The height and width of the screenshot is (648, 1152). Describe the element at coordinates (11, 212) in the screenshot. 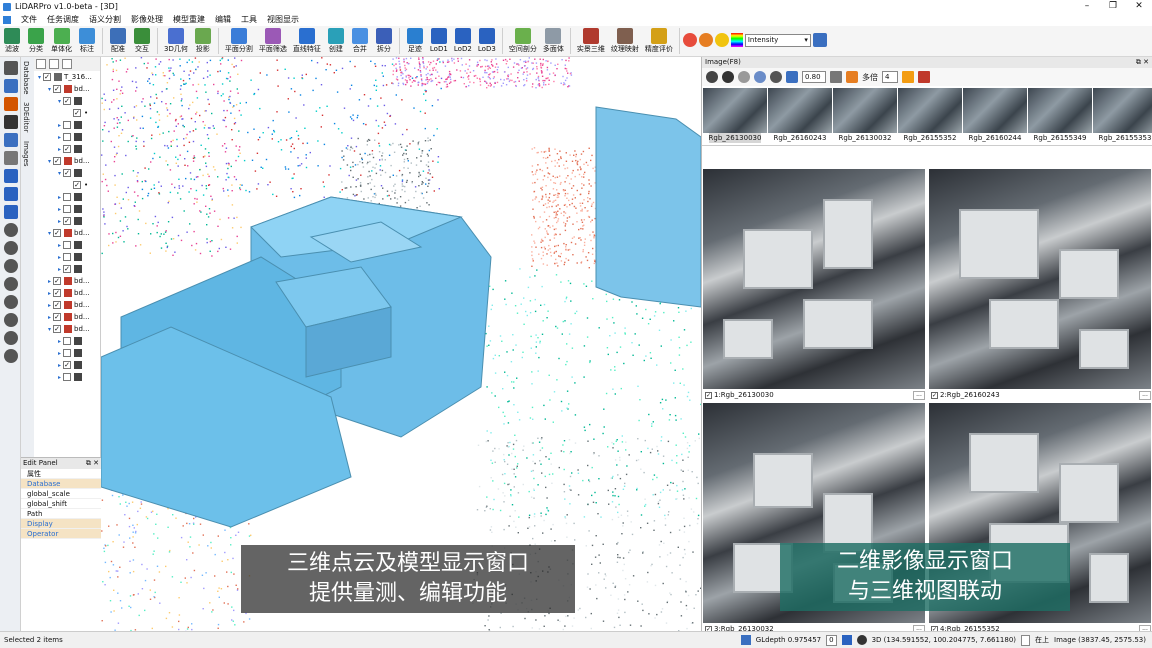

I see `view-left-icon` at that location.